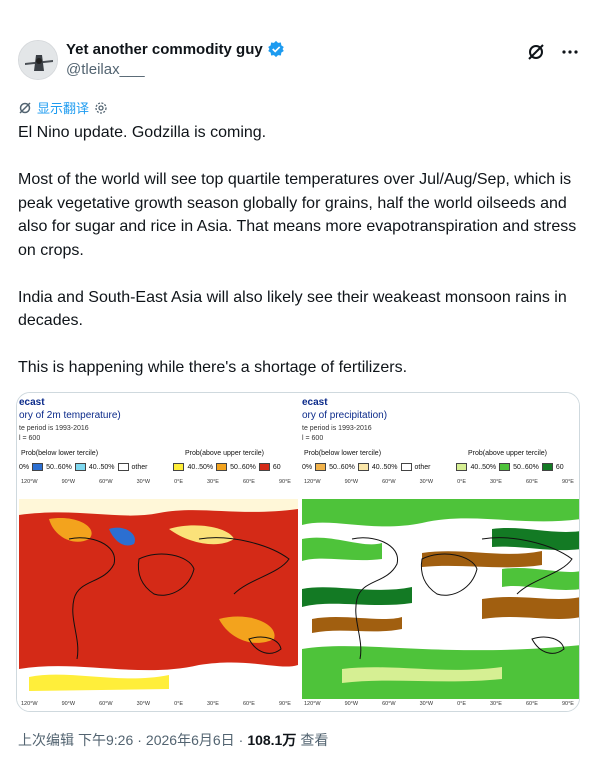  What do you see at coordinates (536, 52) in the screenshot?
I see `grok-icon` at bounding box center [536, 52].